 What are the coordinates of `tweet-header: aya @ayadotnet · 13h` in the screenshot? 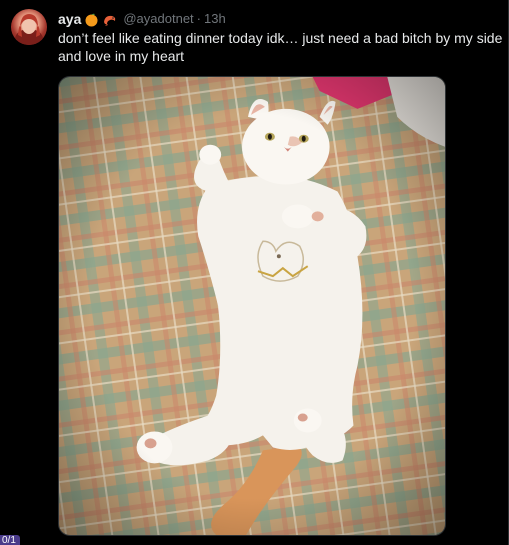 It's located at (142, 19).